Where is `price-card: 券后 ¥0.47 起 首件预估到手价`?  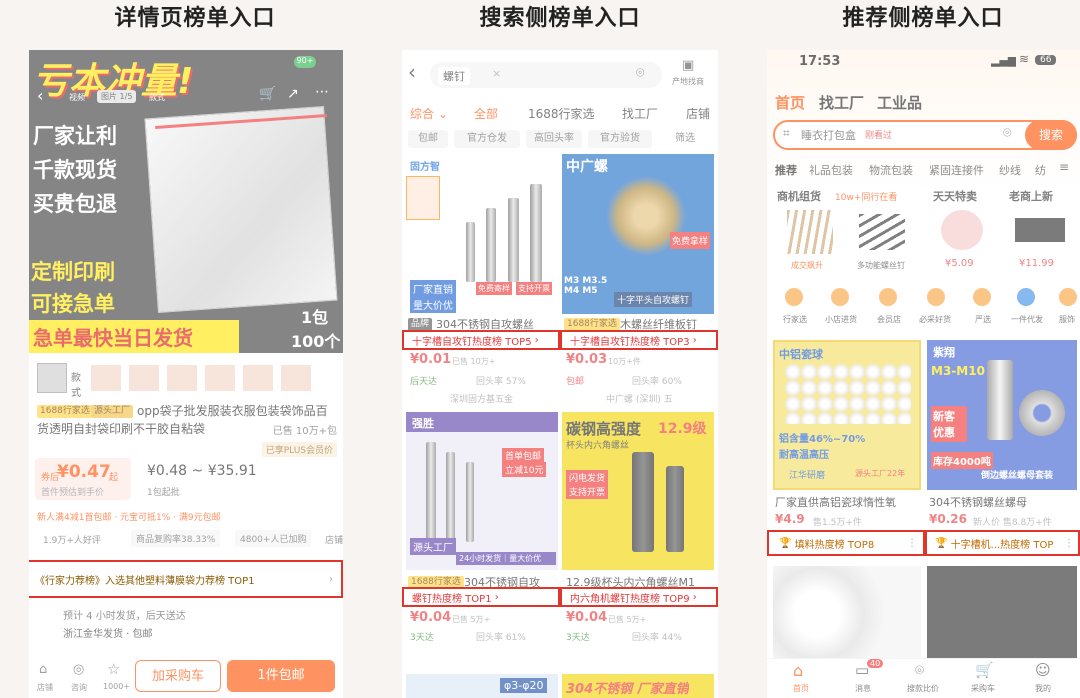 price-card: 券后 ¥0.47 起 首件预估到手价 is located at coordinates (83, 479).